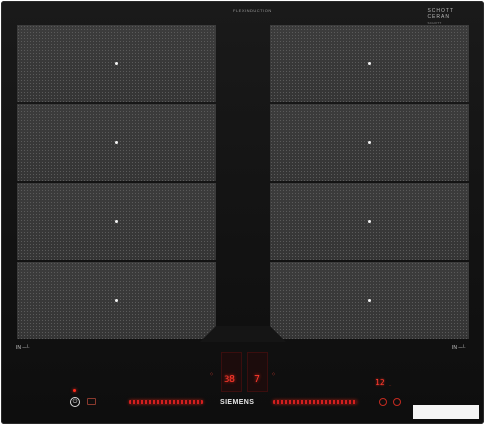 This screenshot has height=426, width=485. What do you see at coordinates (274, 373) in the screenshot?
I see `right-zone-marker: ◇` at bounding box center [274, 373].